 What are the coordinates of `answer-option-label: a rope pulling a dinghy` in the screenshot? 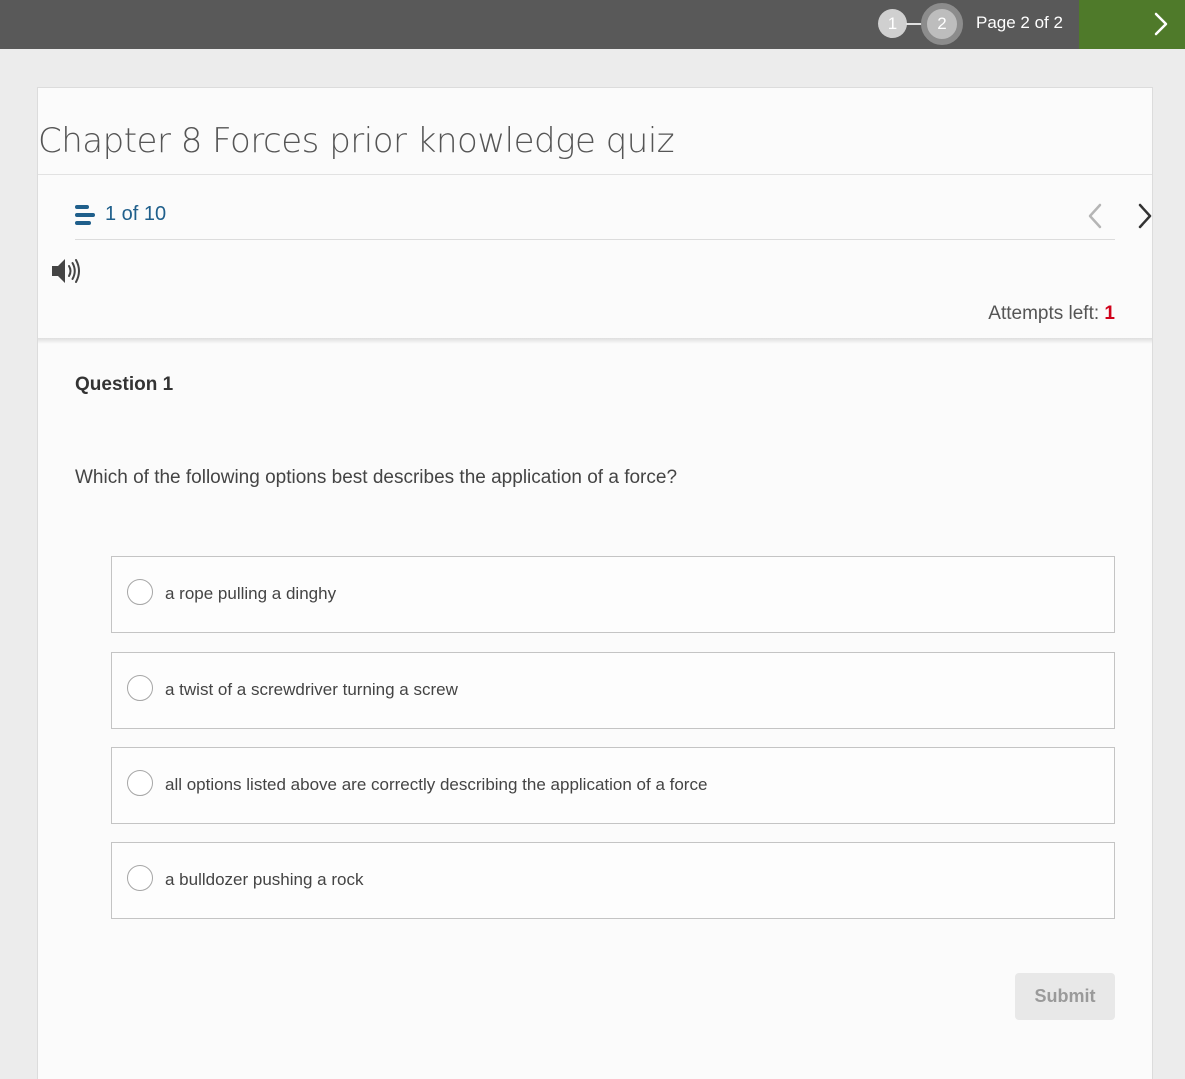 It's located at (251, 593).